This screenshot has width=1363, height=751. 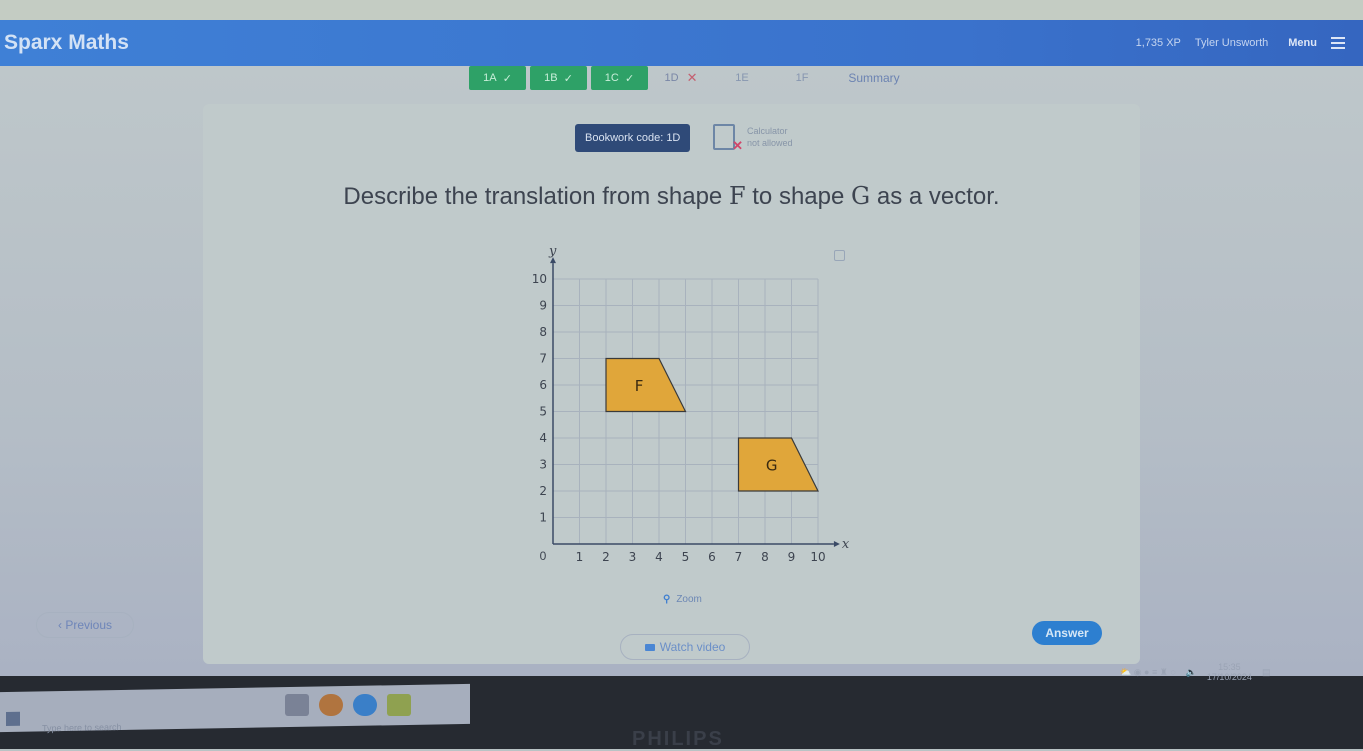 What do you see at coordinates (633, 557) in the screenshot?
I see `x-tick-label: 3` at bounding box center [633, 557].